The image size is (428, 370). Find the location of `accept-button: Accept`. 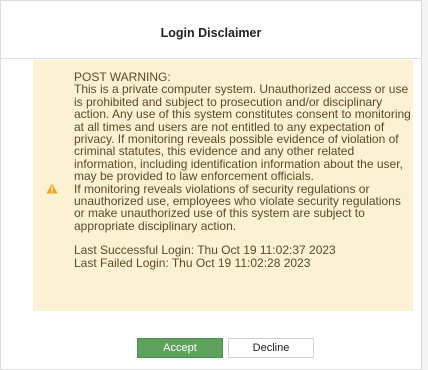

accept-button: Accept is located at coordinates (180, 348).